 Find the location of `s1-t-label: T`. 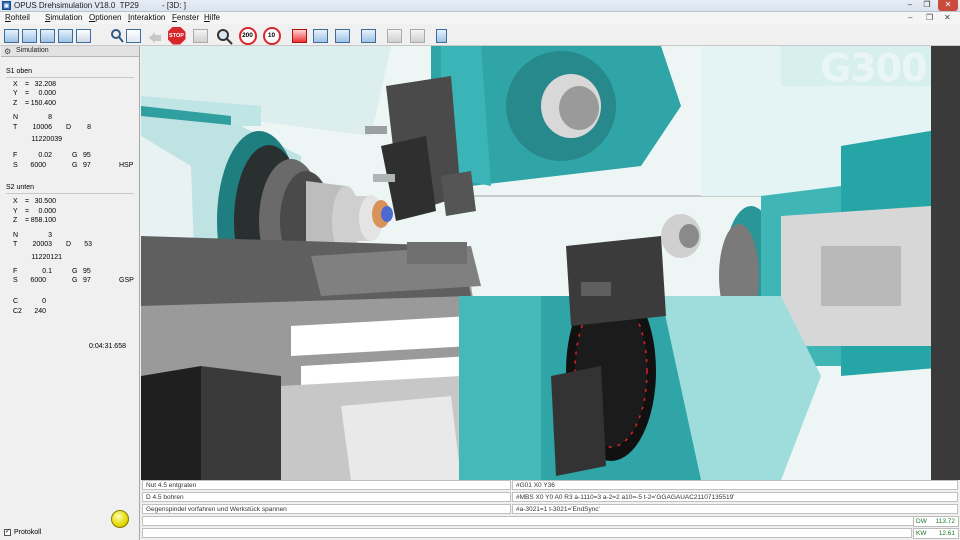

s1-t-label: T is located at coordinates (15, 127).